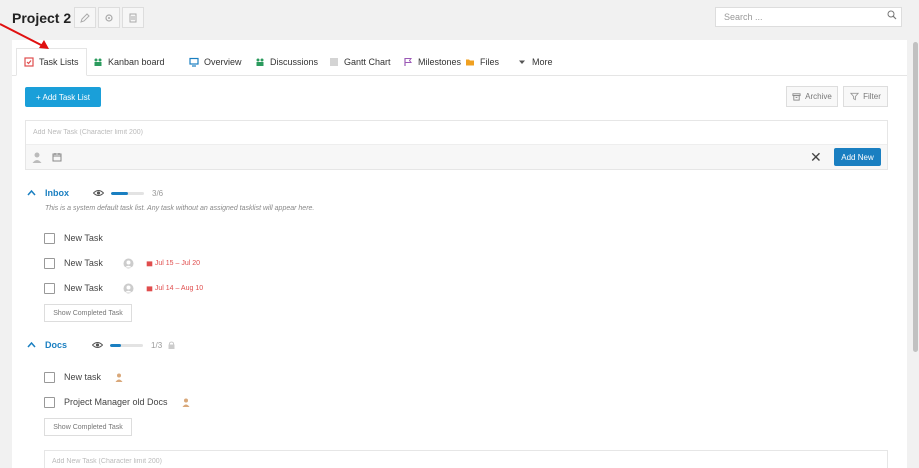 The image size is (919, 468). I want to click on kanban-icon, so click(98, 62).